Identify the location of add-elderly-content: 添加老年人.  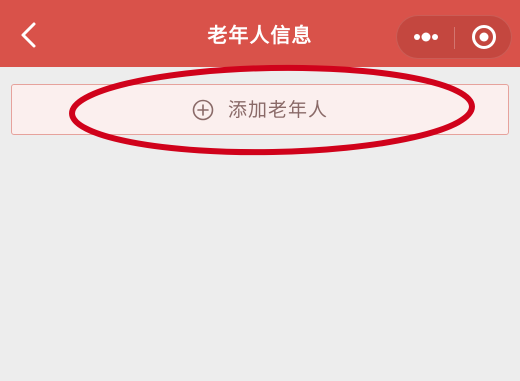
(260, 109).